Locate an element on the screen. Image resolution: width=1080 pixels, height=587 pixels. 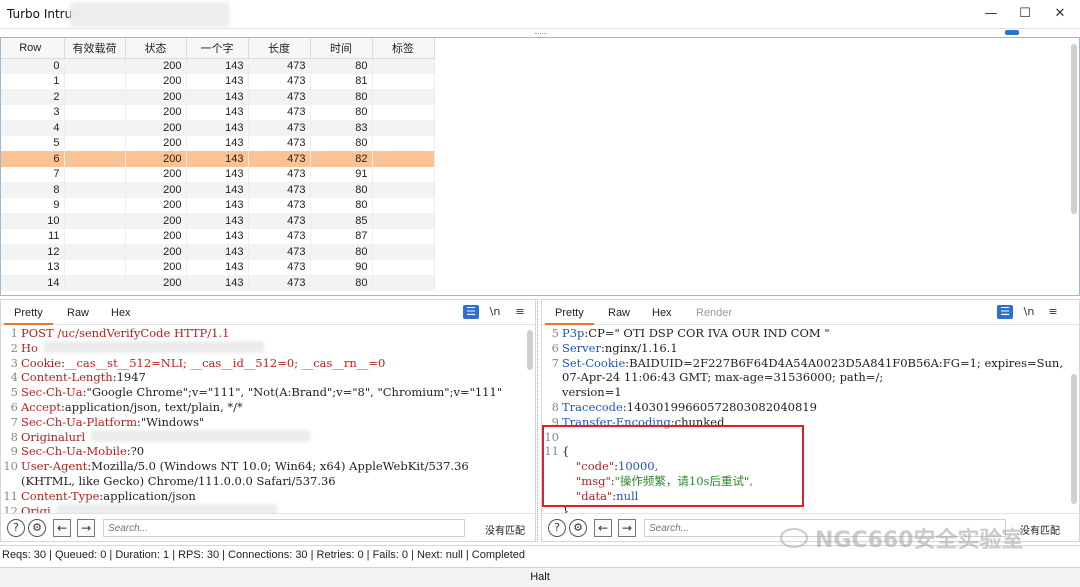
close-button: ✕ is located at coordinates (1060, 14).